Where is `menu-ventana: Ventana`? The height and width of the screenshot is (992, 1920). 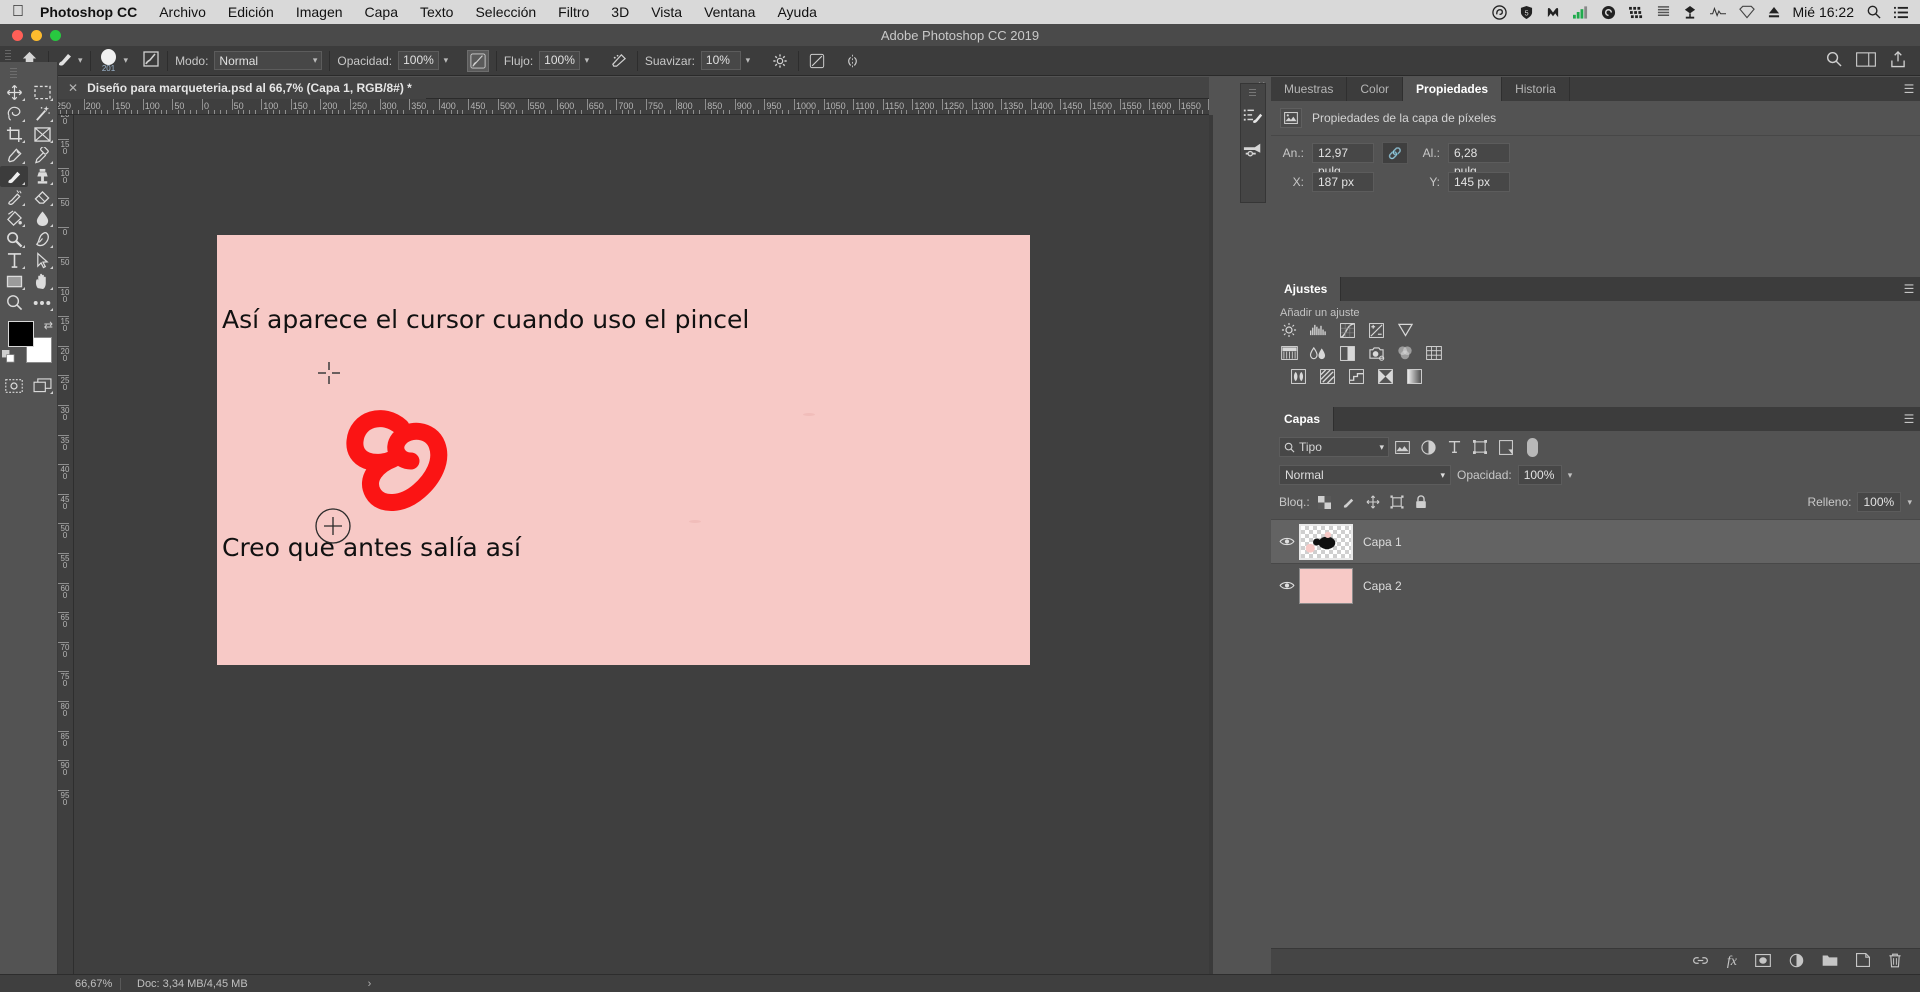
menu-ventana: Ventana is located at coordinates (729, 12).